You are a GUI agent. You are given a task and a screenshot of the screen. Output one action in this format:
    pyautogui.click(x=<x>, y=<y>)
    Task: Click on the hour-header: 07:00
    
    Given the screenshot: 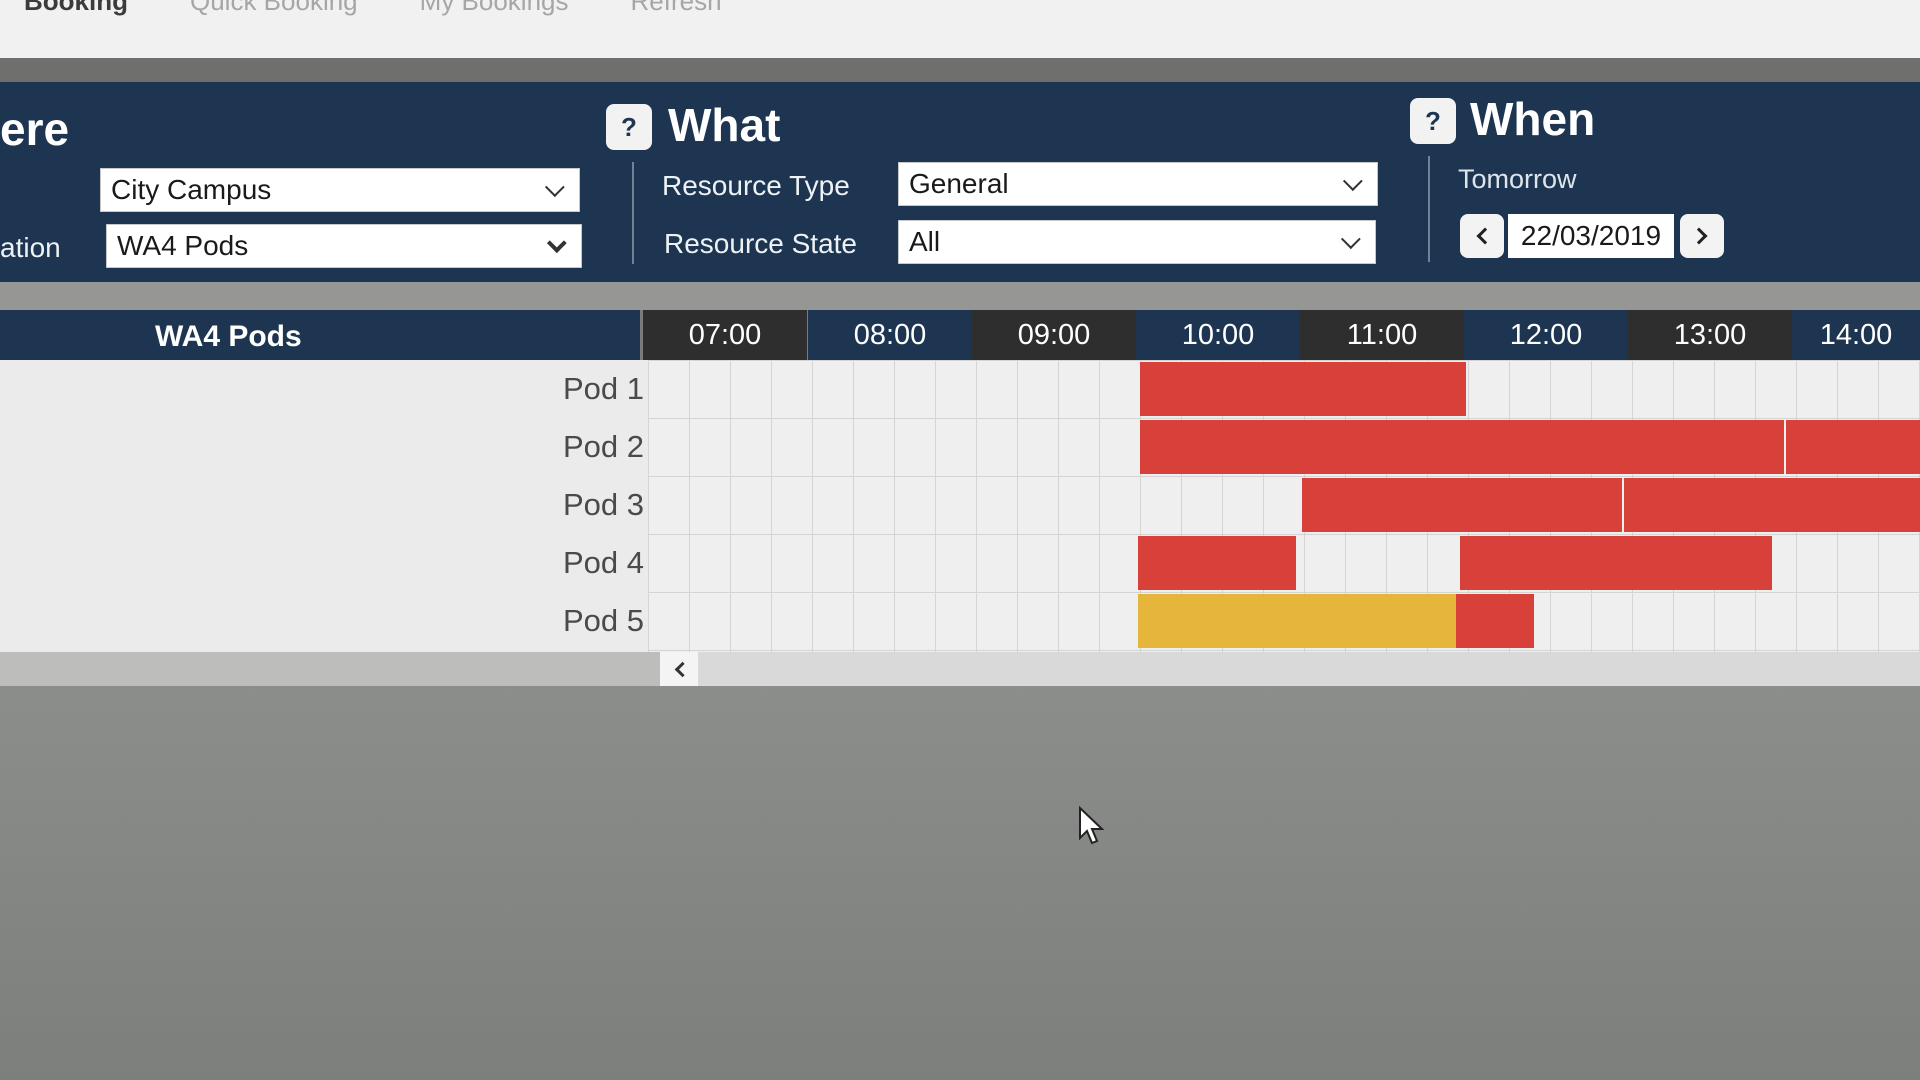 What is the action you would take?
    pyautogui.click(x=725, y=335)
    